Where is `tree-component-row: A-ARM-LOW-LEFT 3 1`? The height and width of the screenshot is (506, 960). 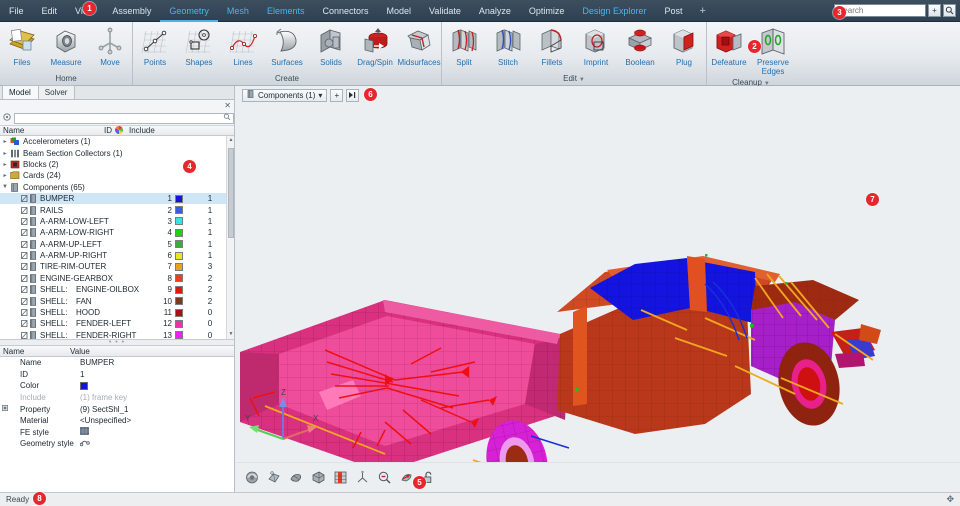 tree-component-row: A-ARM-LOW-LEFT 3 1 is located at coordinates (117, 221).